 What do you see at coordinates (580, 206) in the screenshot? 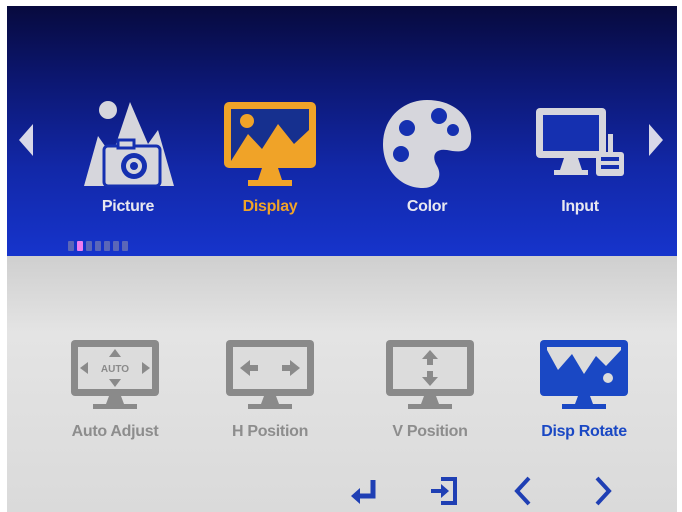
I see `menu-label-input: Input` at bounding box center [580, 206].